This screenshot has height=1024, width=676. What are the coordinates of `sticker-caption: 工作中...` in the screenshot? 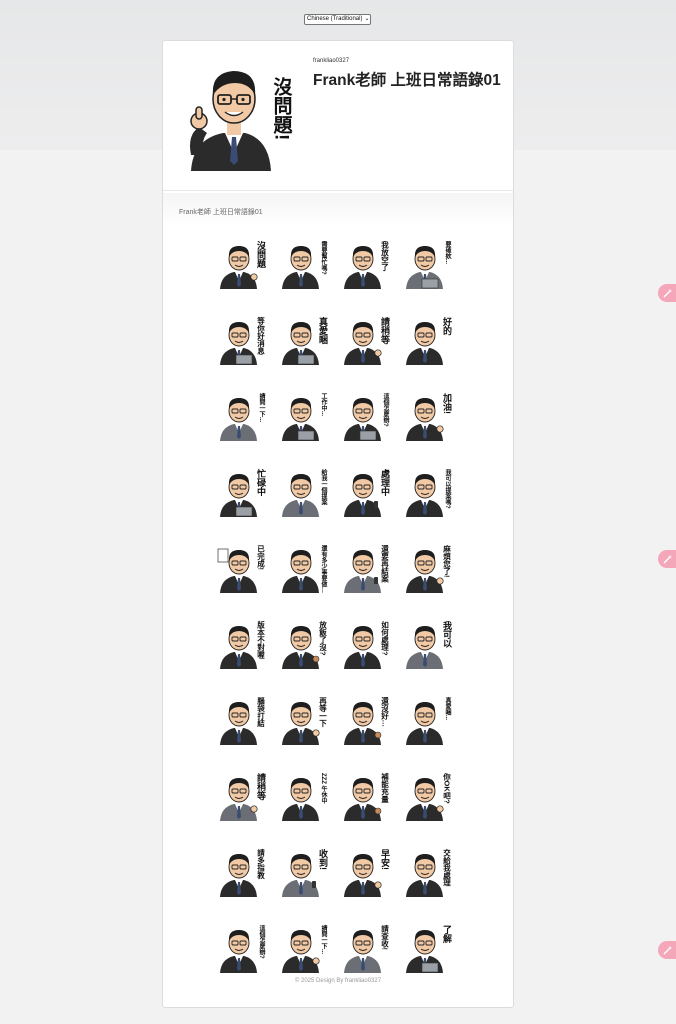 It's located at (323, 404).